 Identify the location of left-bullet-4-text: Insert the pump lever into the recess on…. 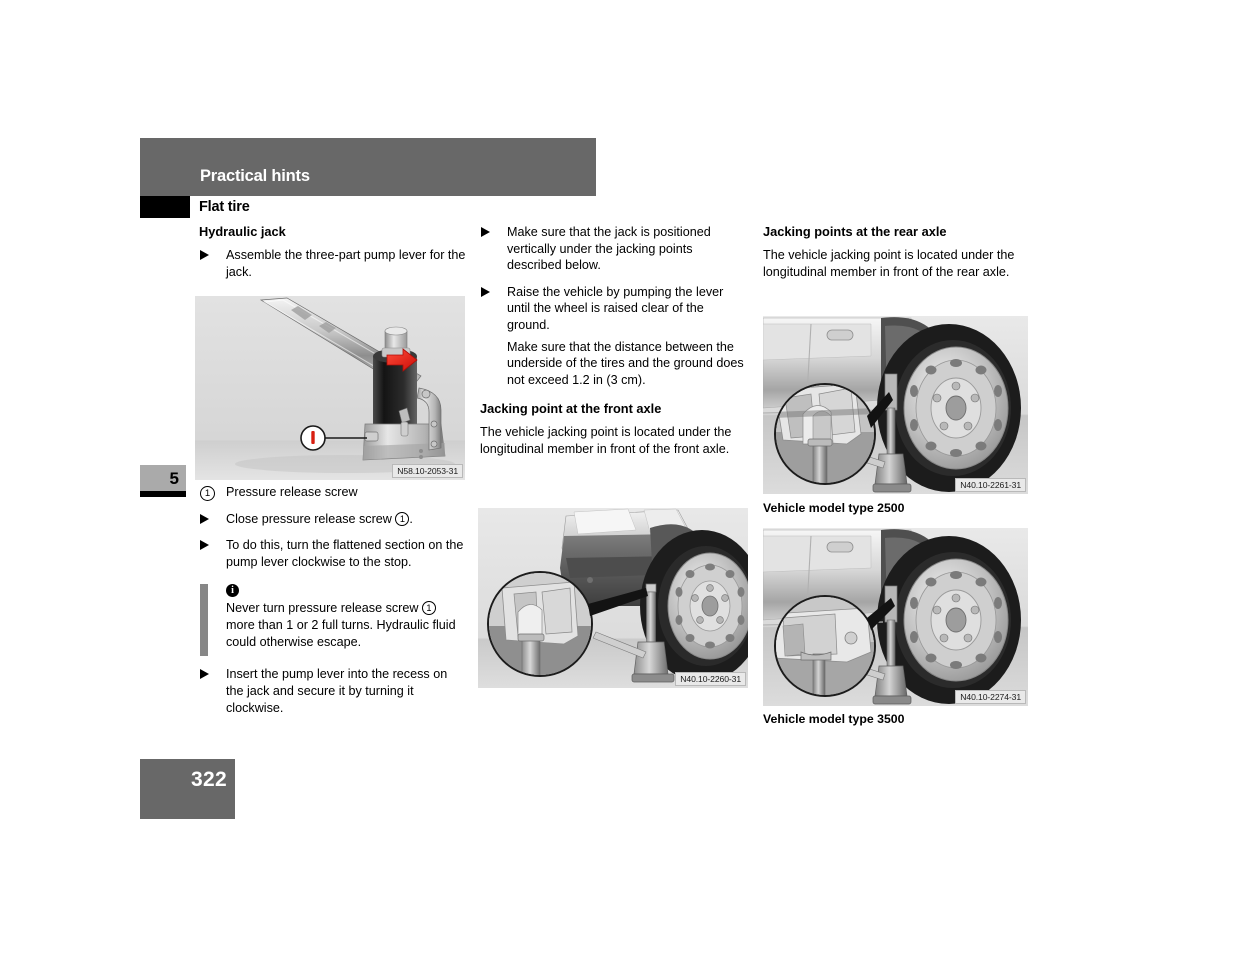
(337, 691).